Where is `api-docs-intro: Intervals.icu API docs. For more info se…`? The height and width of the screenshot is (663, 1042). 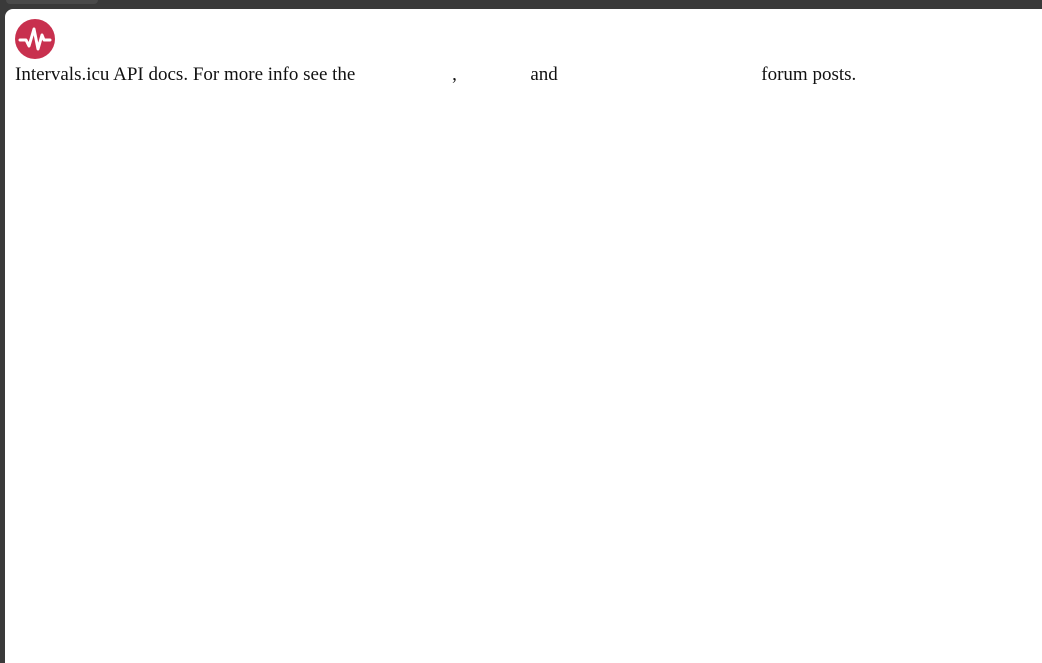
api-docs-intro: Intervals.icu API docs. For more info se… is located at coordinates (435, 75).